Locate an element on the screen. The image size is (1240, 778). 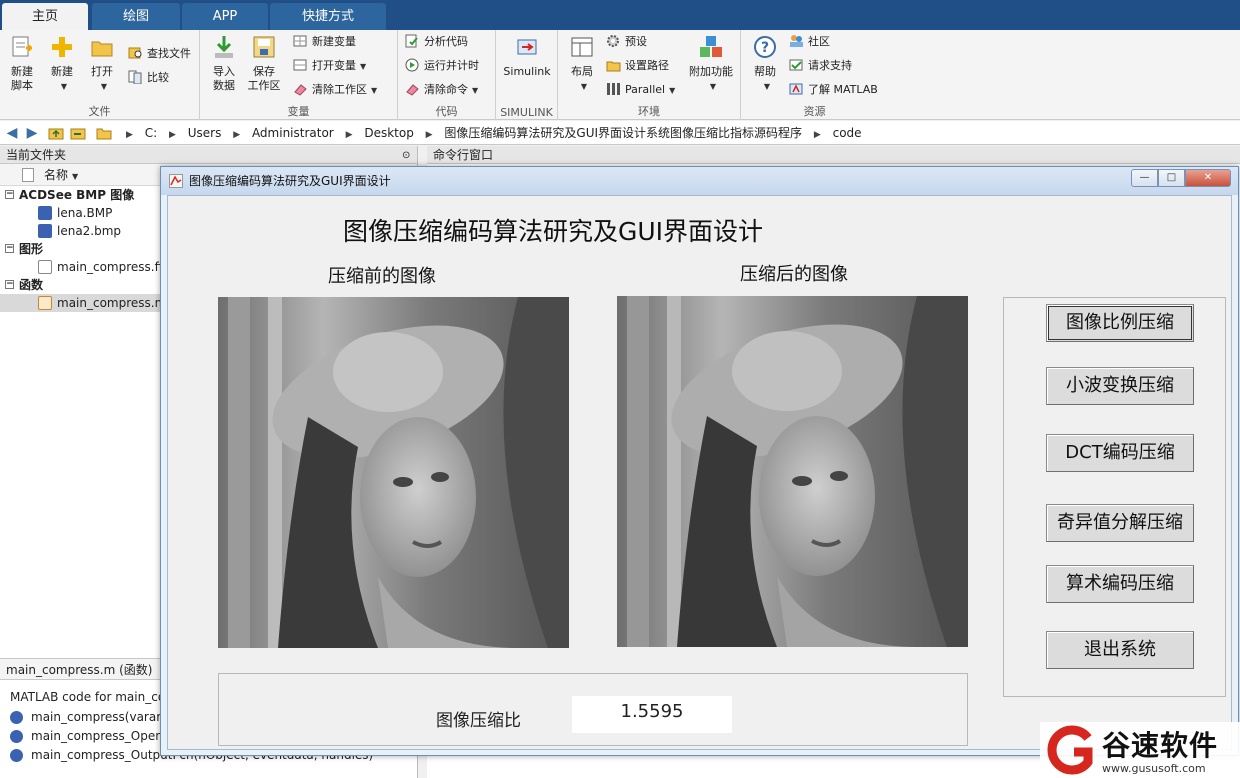
find-files-button: 查找文件 is located at coordinates (159, 54).